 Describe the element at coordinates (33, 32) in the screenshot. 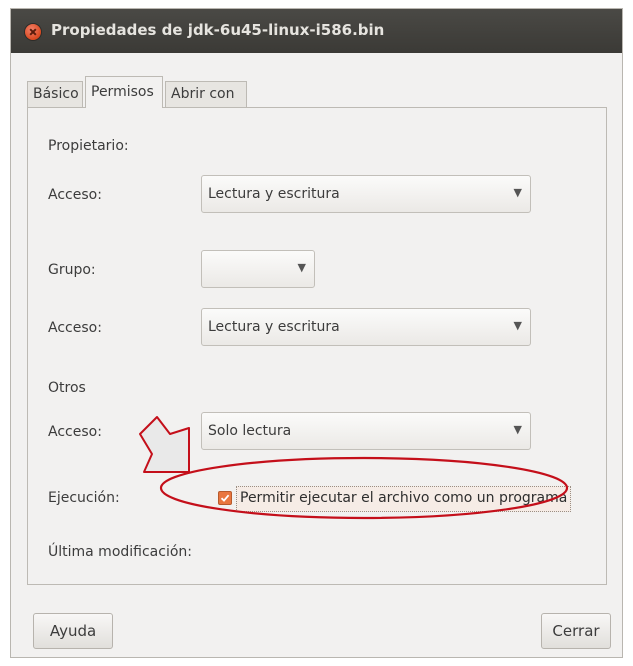

I see `close-icon` at that location.